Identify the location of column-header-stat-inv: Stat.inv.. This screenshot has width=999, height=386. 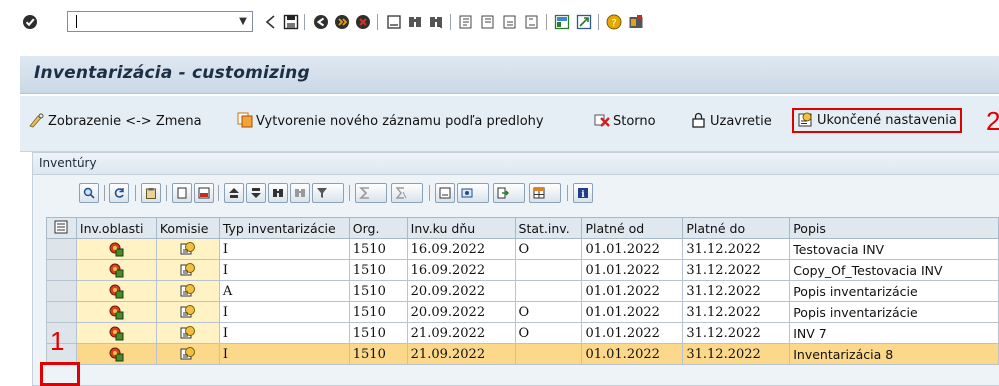
(548, 228).